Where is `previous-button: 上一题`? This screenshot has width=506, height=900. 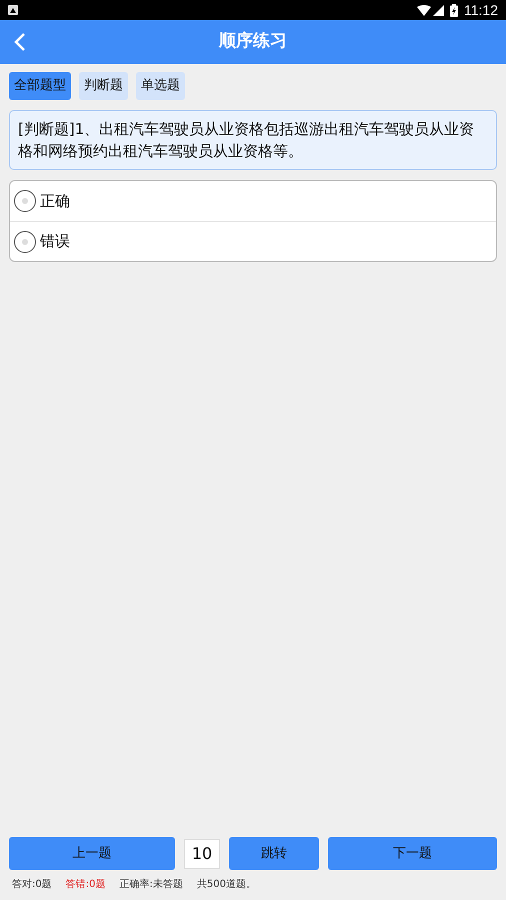
previous-button: 上一题 is located at coordinates (92, 853).